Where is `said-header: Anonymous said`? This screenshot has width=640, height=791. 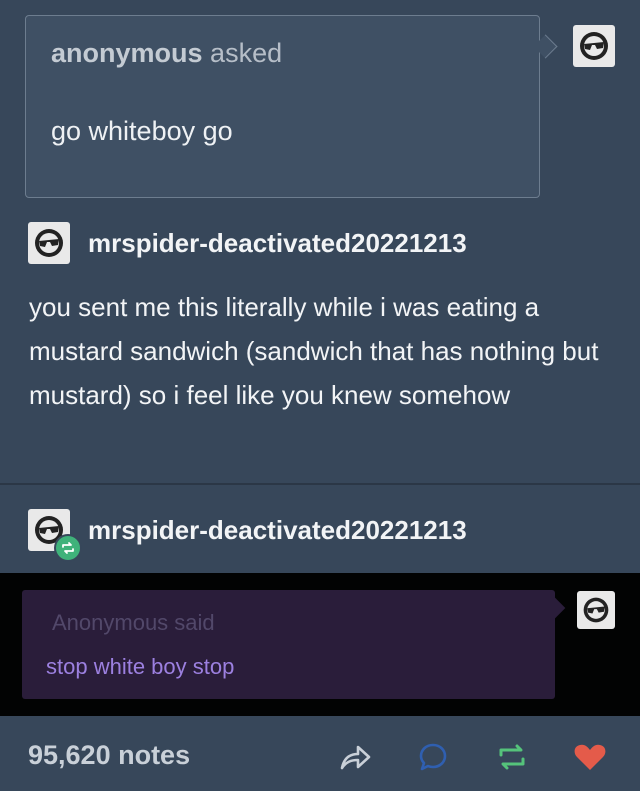 said-header: Anonymous said is located at coordinates (133, 622).